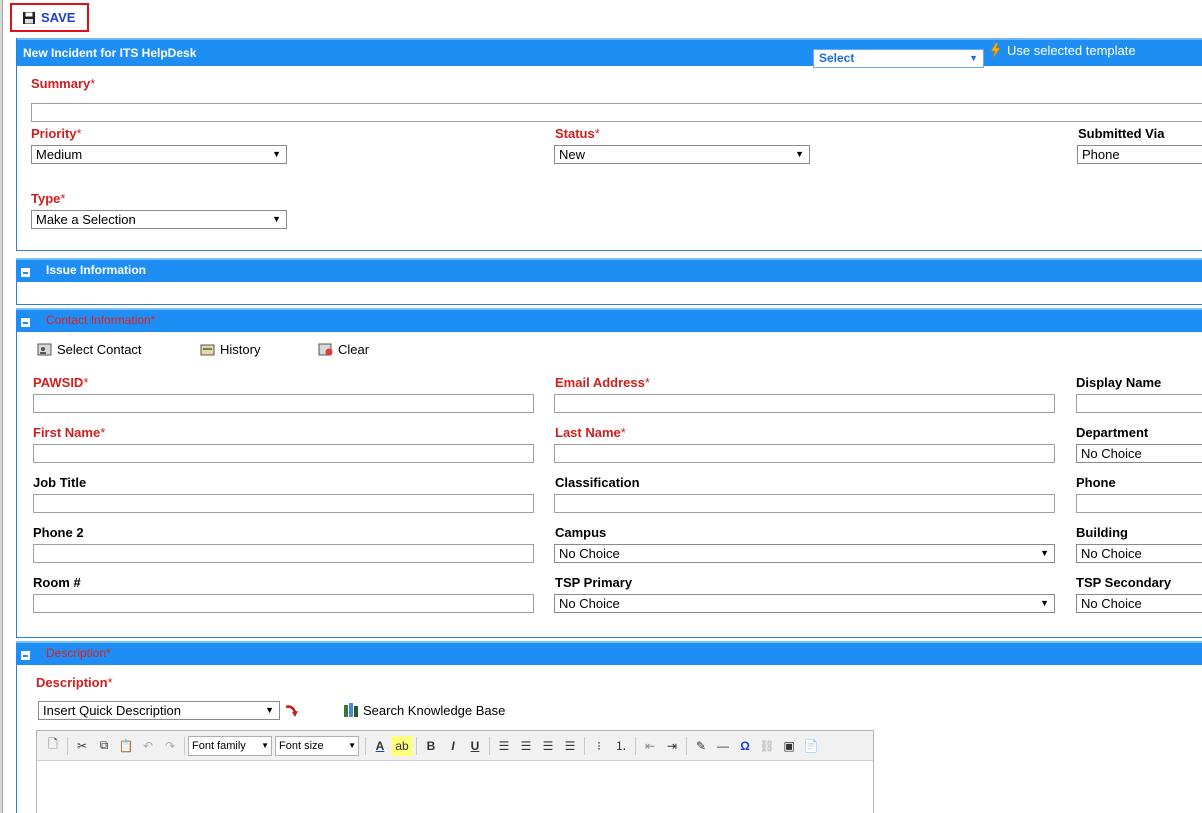 The width and height of the screenshot is (1202, 813). Describe the element at coordinates (672, 746) in the screenshot. I see `indent-icon: ⇥` at that location.